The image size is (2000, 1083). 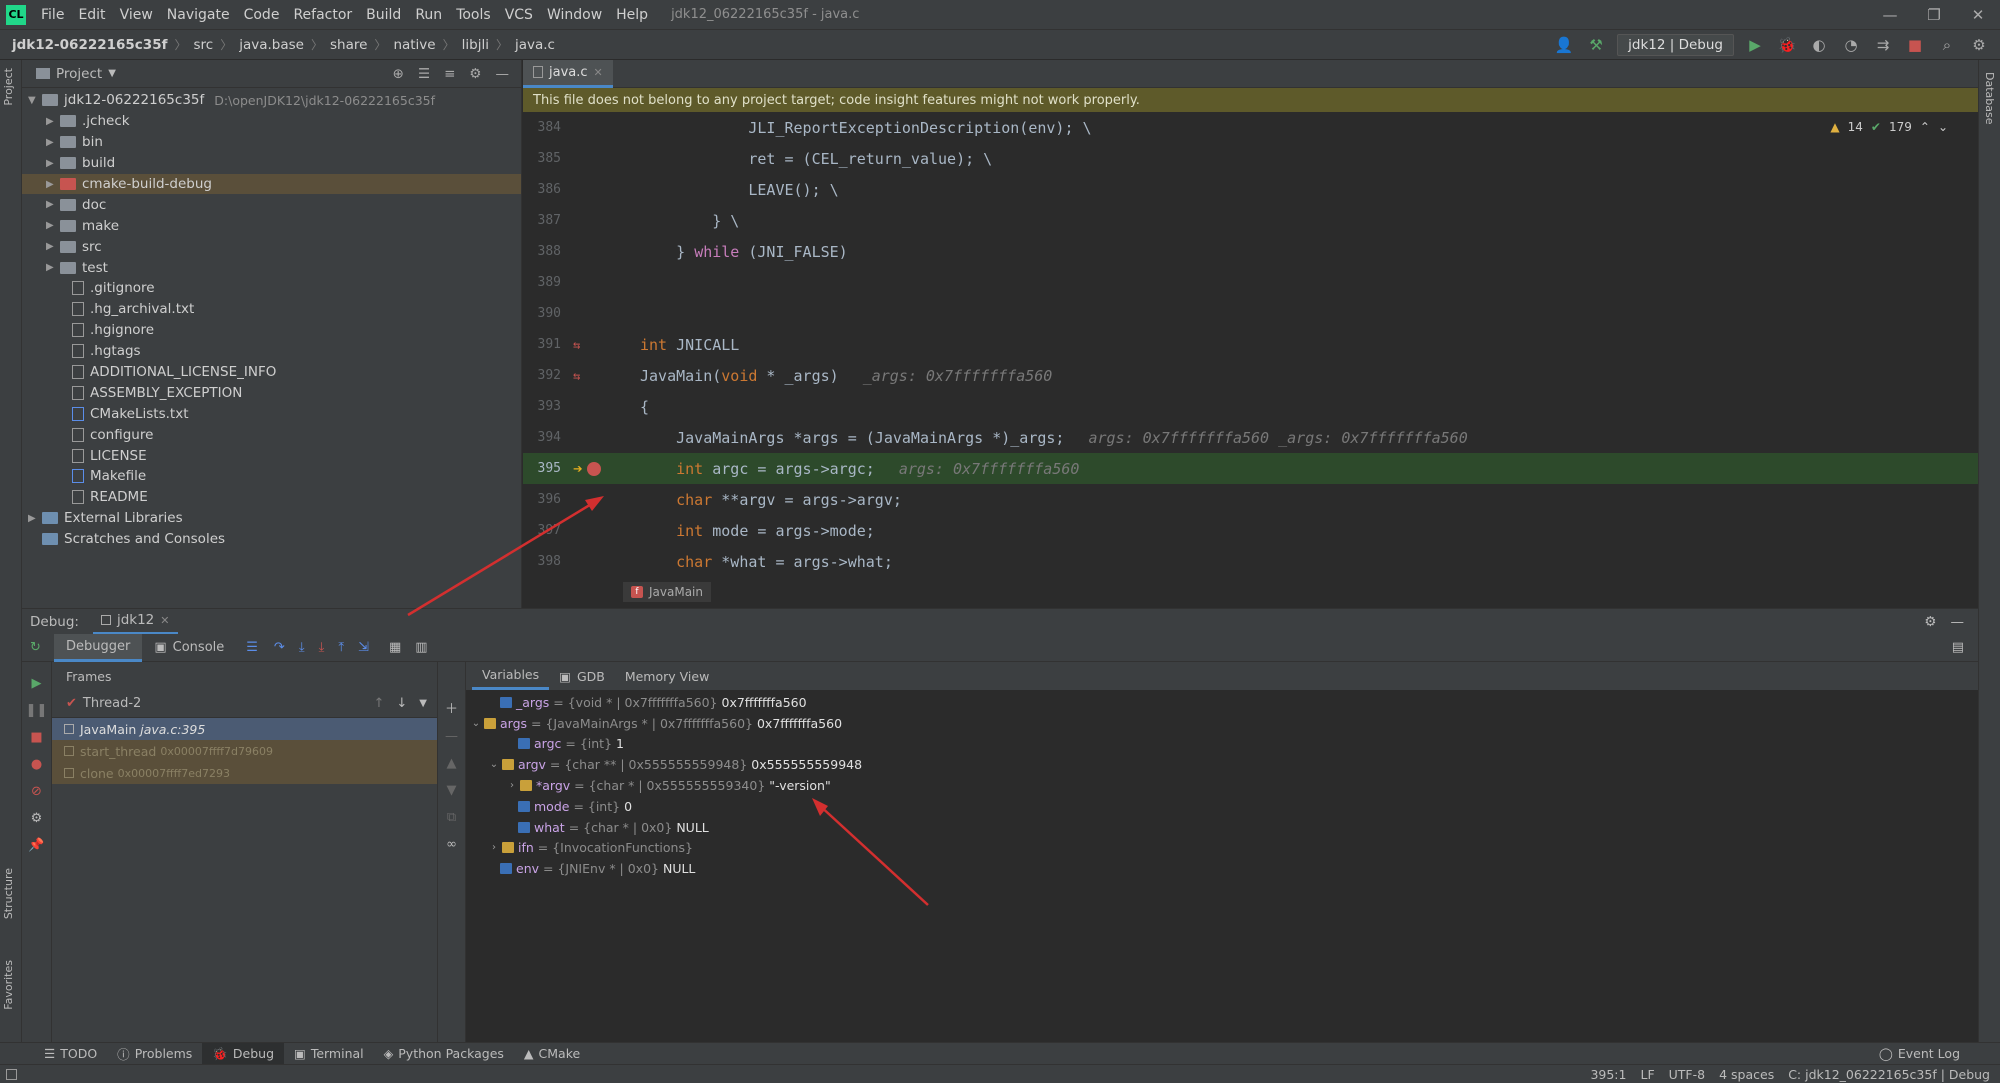 I want to click on tool-tab-structure: Structure, so click(x=8, y=893).